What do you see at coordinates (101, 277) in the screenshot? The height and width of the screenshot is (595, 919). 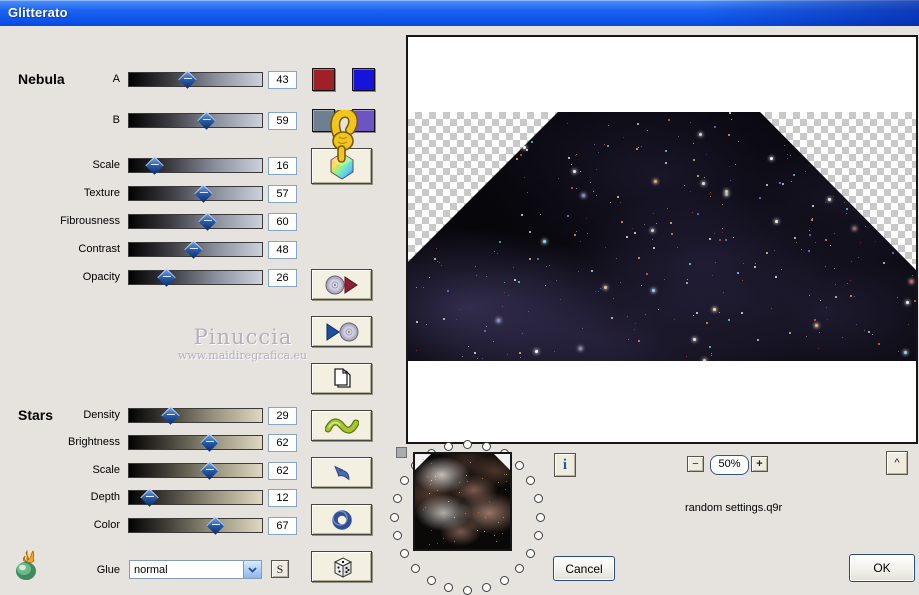 I see `slider-label-opacity: Opacity` at bounding box center [101, 277].